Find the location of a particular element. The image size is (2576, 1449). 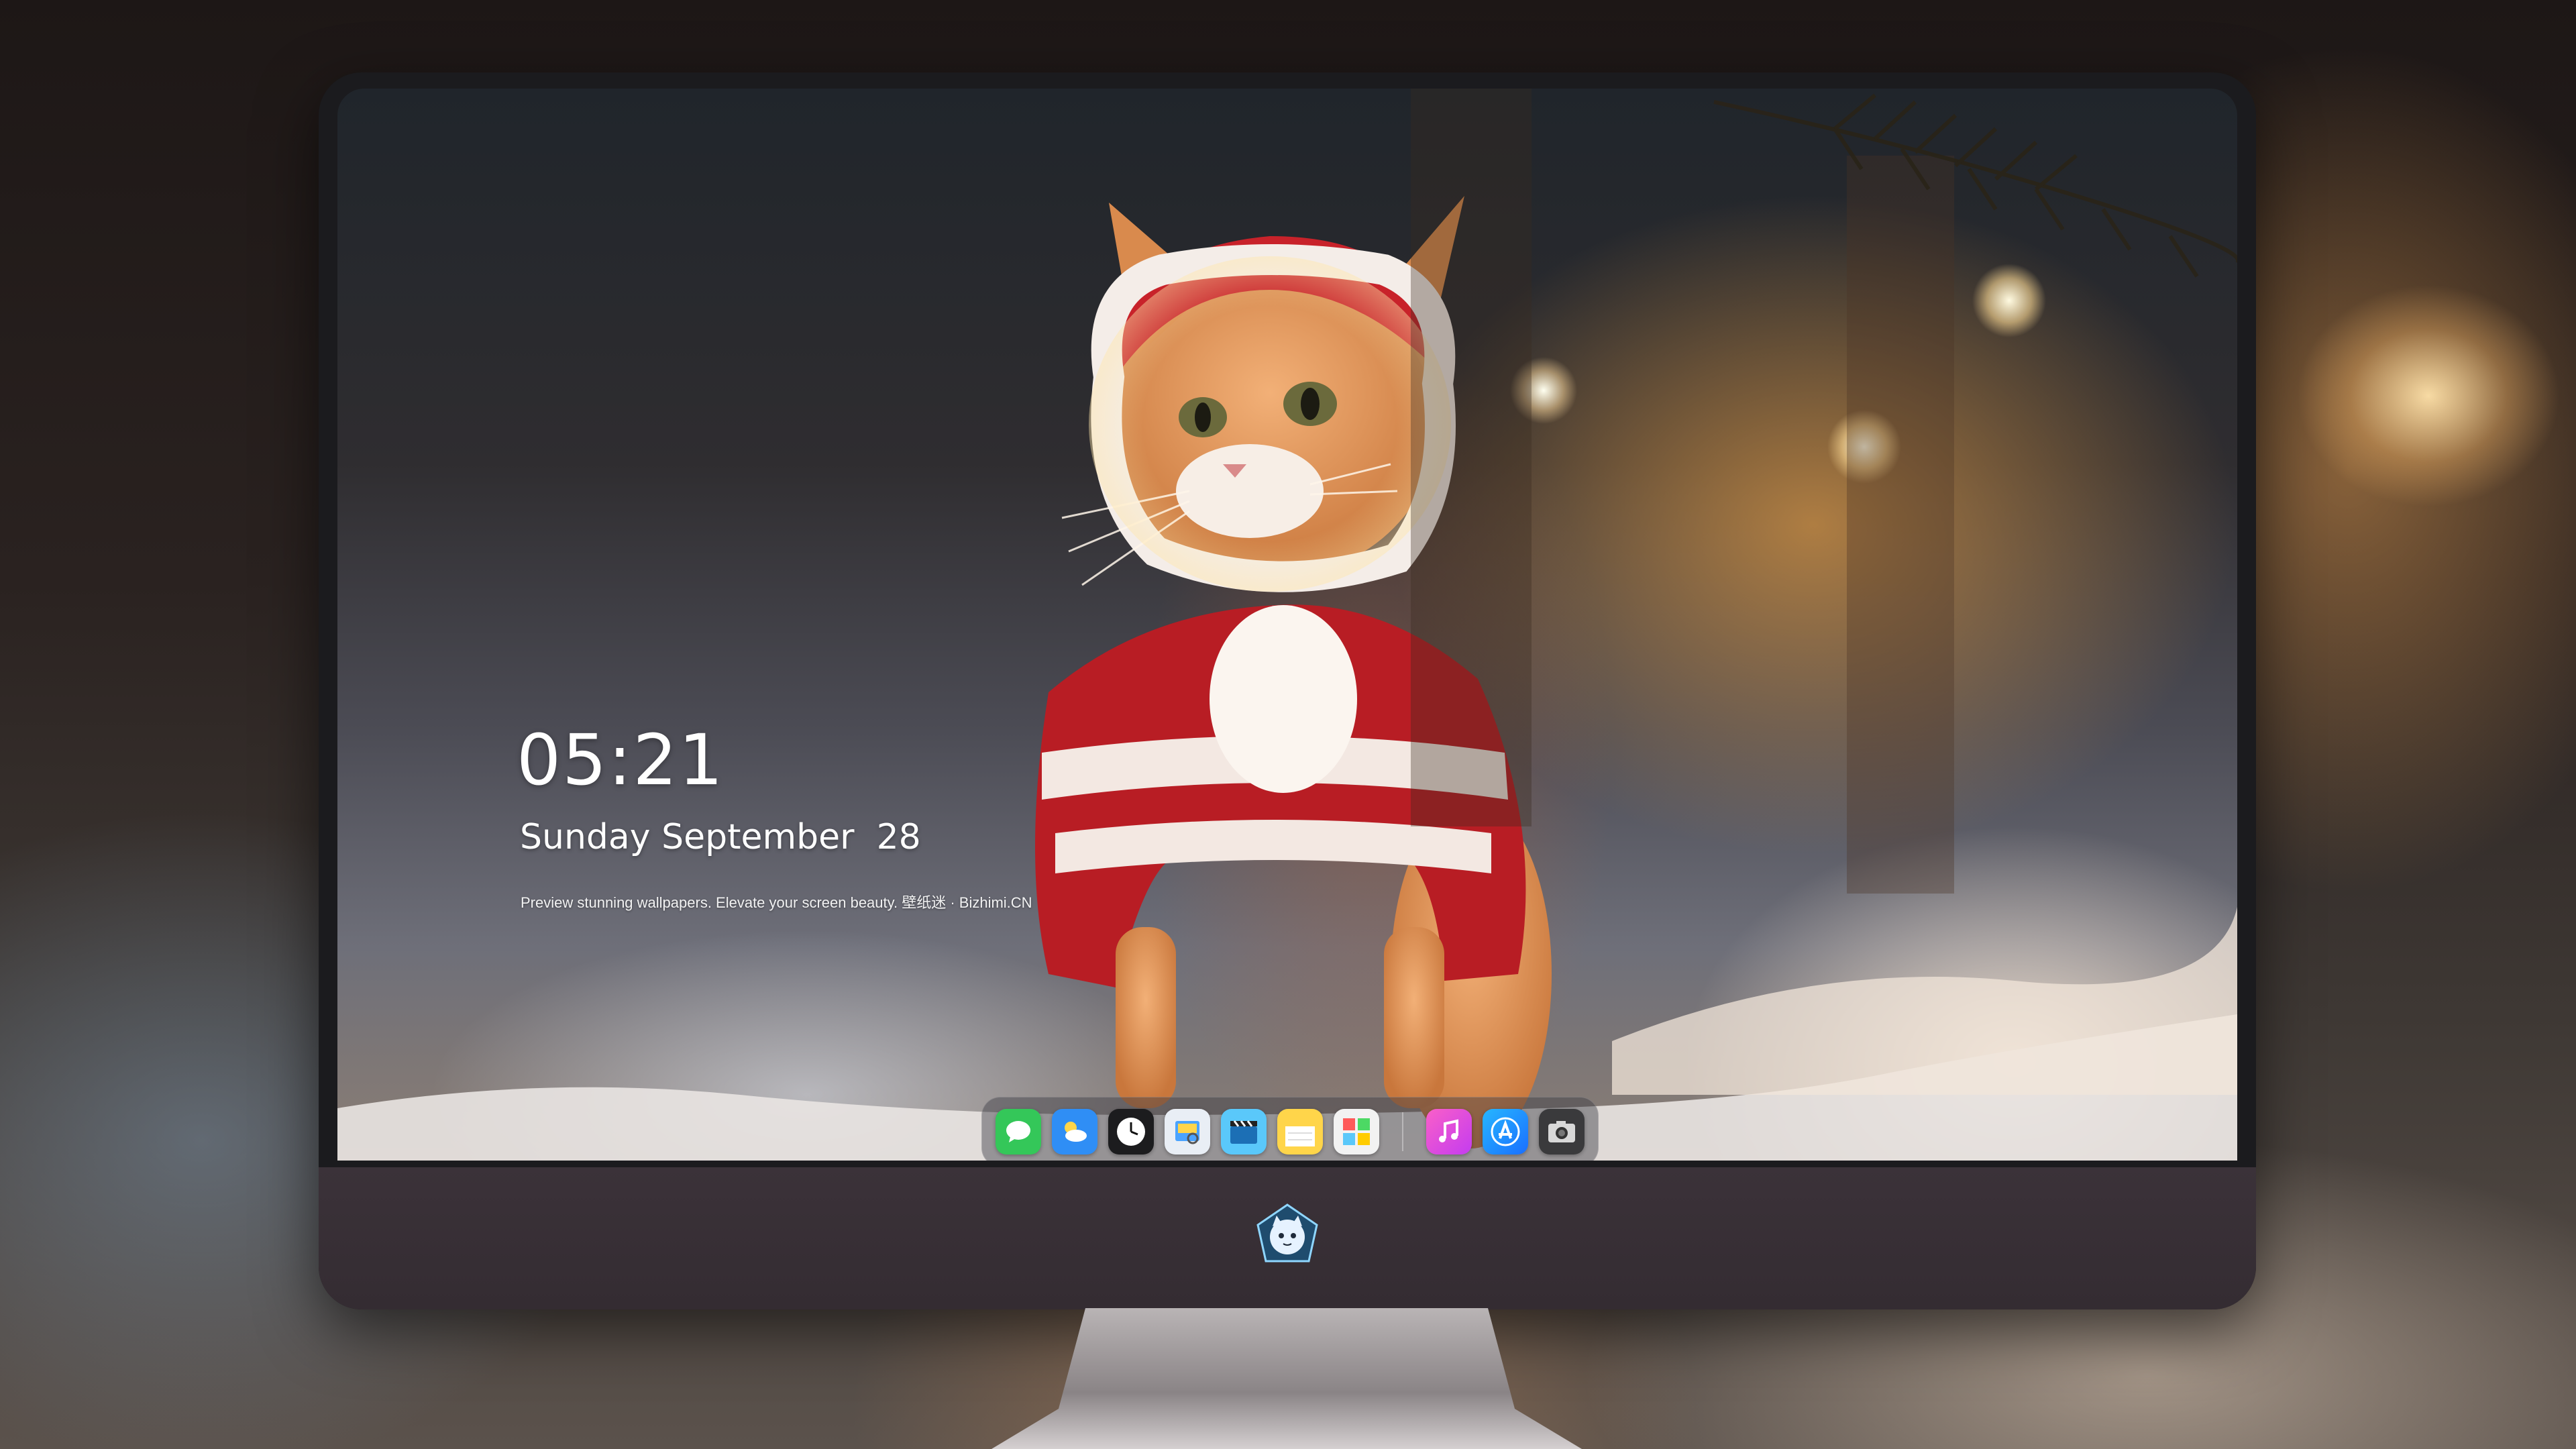

music-icon is located at coordinates (1449, 1132).